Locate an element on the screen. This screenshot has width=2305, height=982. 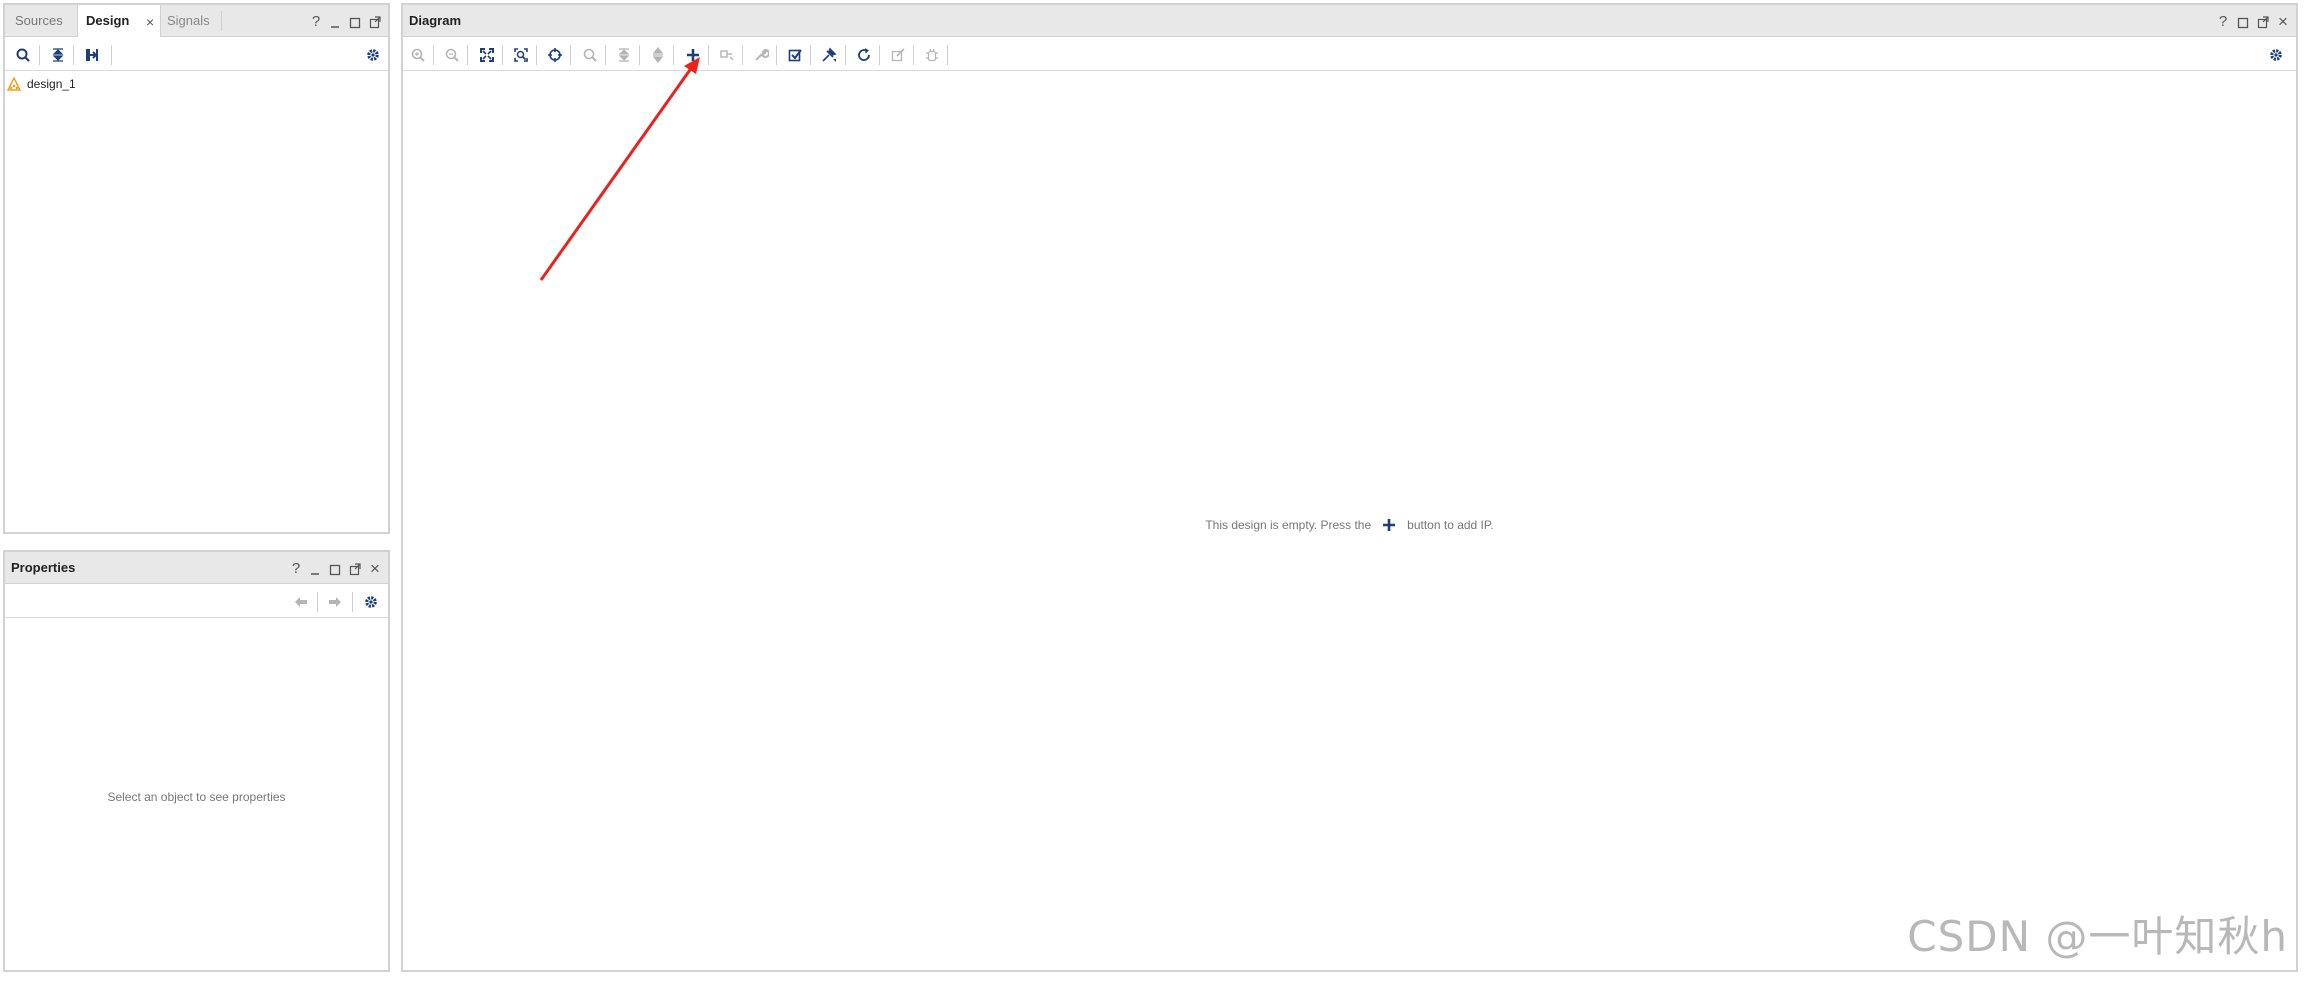
diagram-toolbar is located at coordinates (1349, 54).